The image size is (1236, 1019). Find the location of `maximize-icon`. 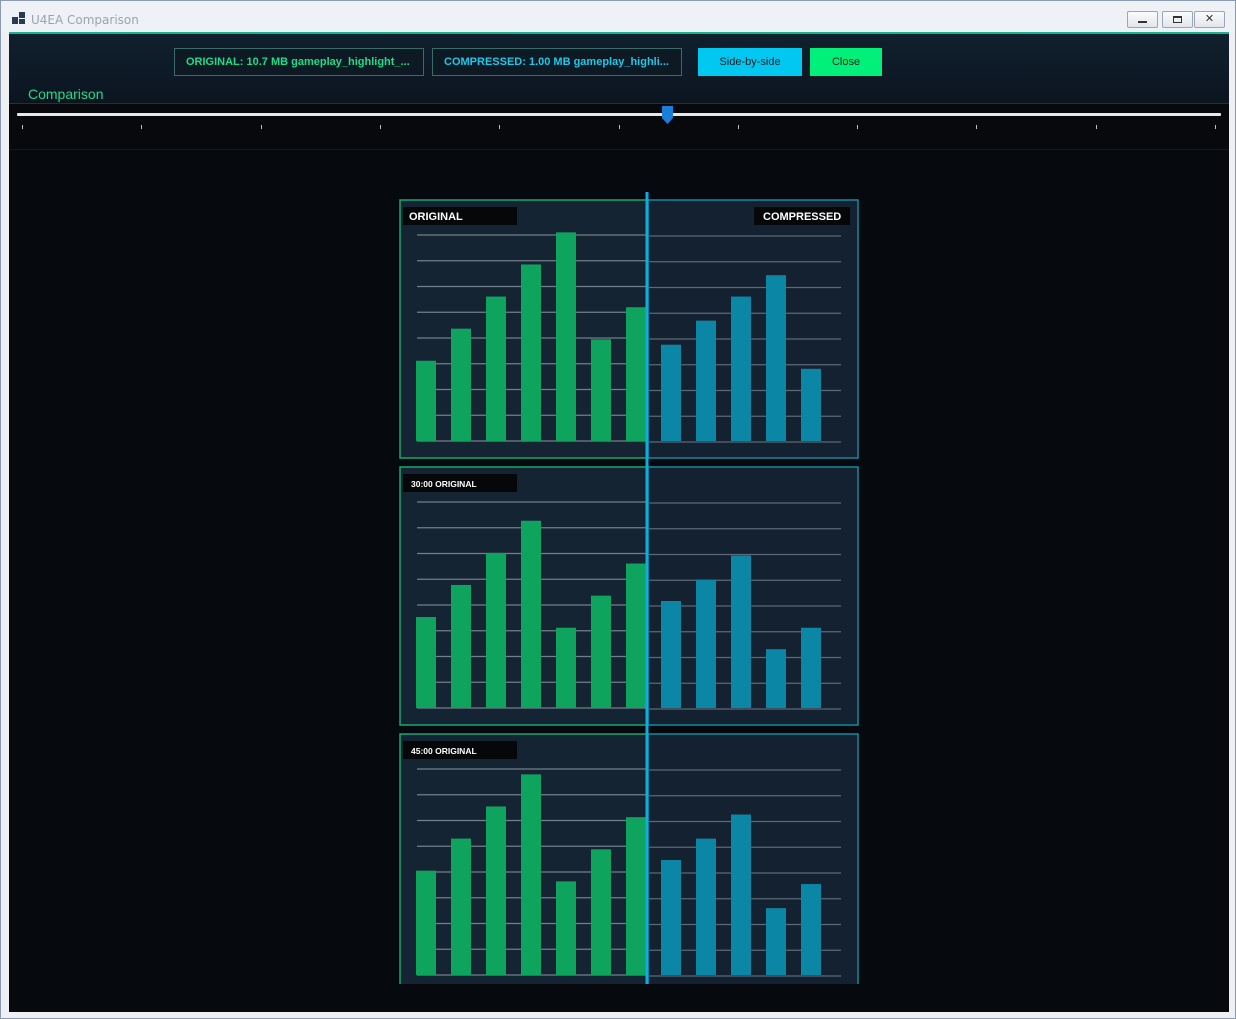

maximize-icon is located at coordinates (1177, 19).